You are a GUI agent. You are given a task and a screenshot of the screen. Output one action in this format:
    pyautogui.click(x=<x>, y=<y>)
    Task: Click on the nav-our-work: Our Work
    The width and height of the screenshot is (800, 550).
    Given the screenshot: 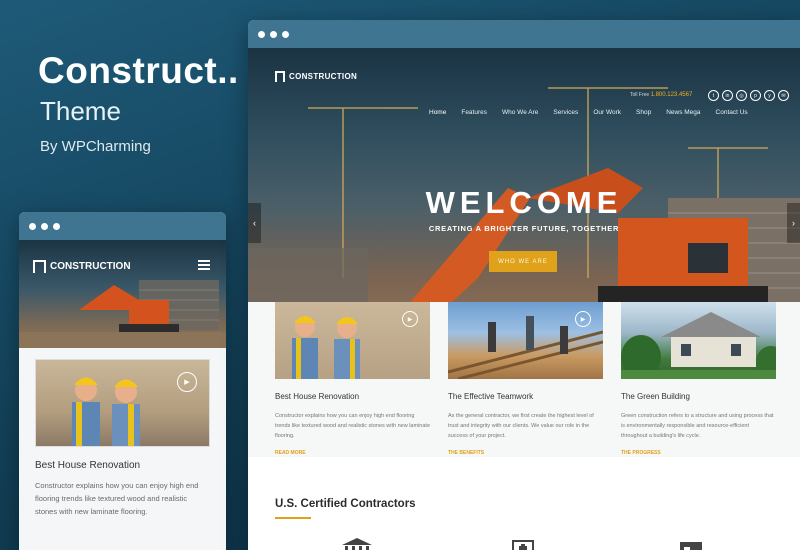 What is the action you would take?
    pyautogui.click(x=607, y=112)
    